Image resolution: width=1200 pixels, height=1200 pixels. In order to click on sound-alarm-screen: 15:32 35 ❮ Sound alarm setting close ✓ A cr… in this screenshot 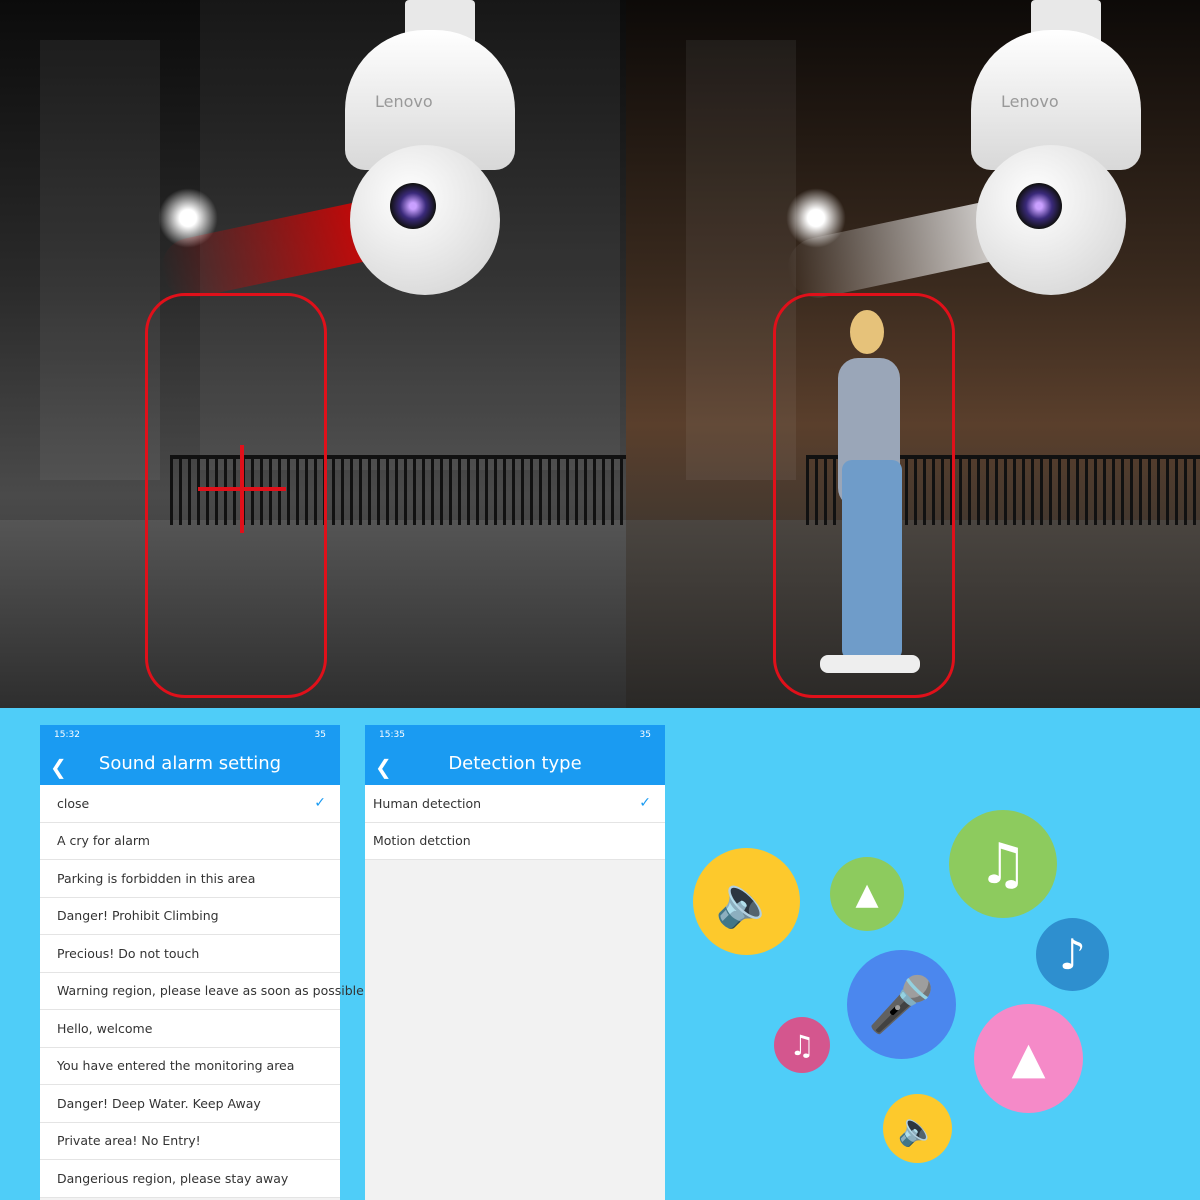, I will do `click(202, 962)`.